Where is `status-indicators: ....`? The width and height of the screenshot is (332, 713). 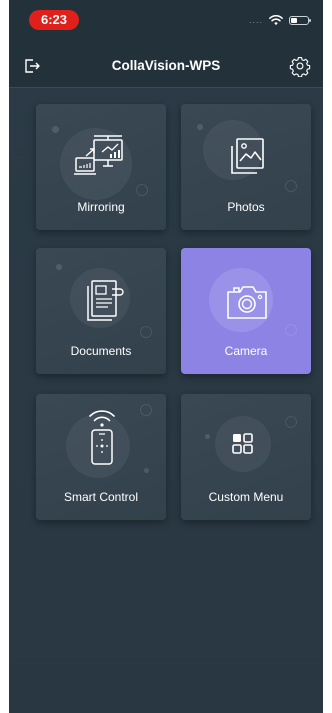
status-indicators: .... is located at coordinates (279, 20).